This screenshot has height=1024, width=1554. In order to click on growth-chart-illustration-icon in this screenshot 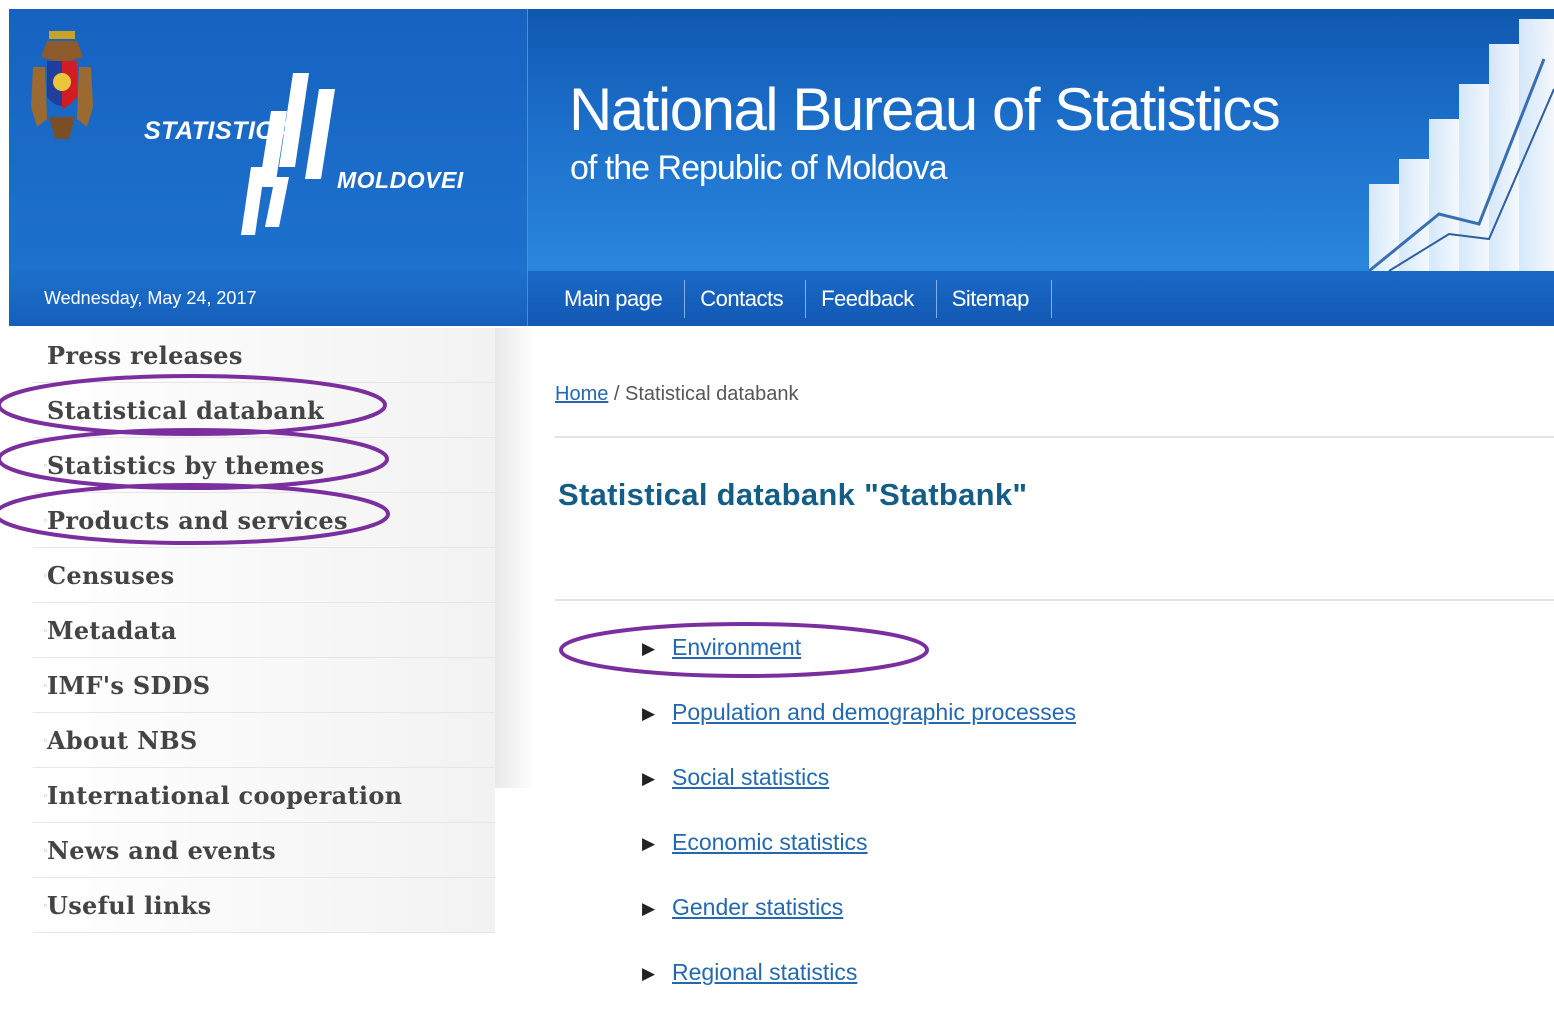, I will do `click(1461, 145)`.